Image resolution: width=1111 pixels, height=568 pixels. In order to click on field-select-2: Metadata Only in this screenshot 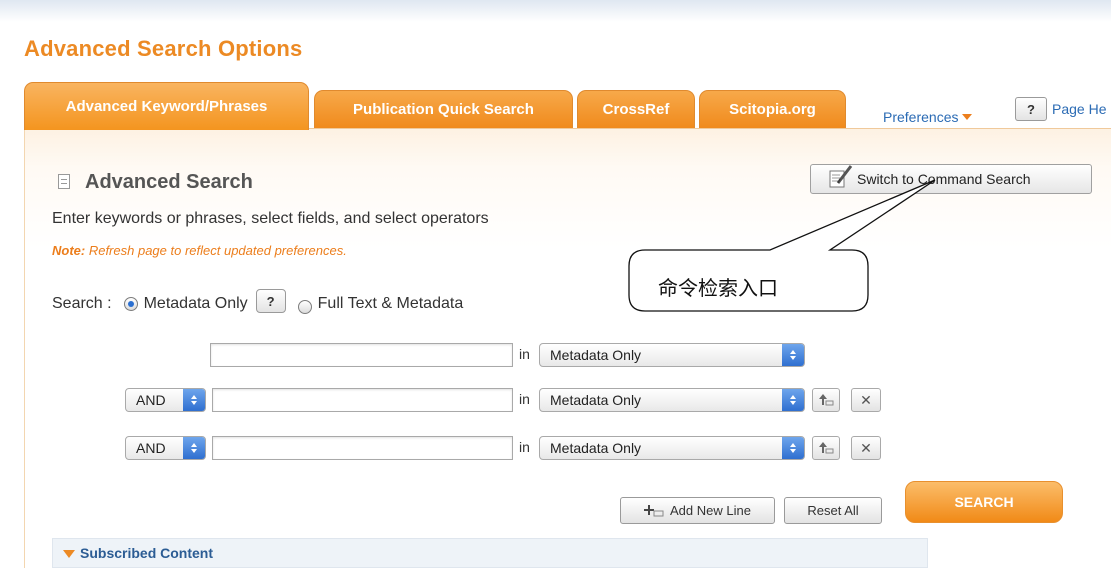, I will do `click(672, 400)`.